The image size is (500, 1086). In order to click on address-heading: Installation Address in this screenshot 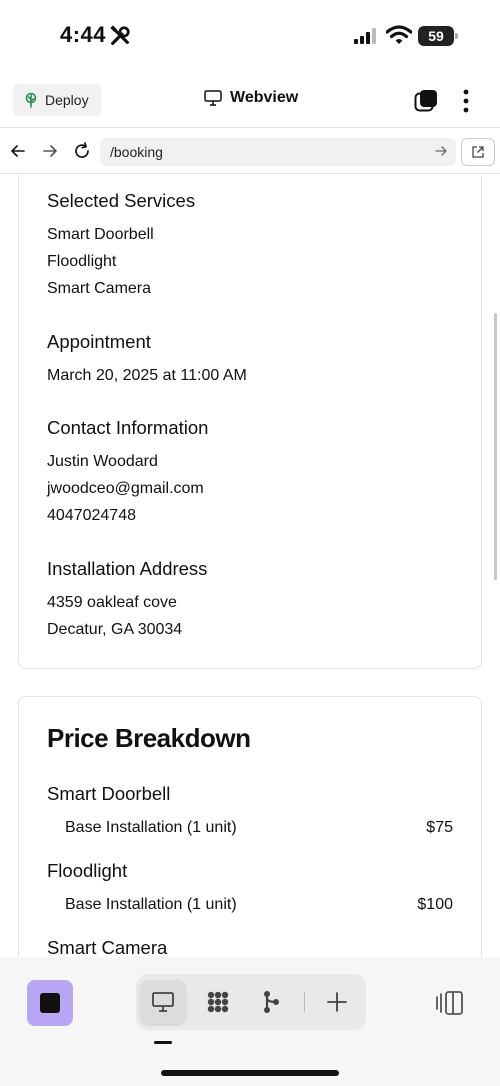, I will do `click(127, 568)`.